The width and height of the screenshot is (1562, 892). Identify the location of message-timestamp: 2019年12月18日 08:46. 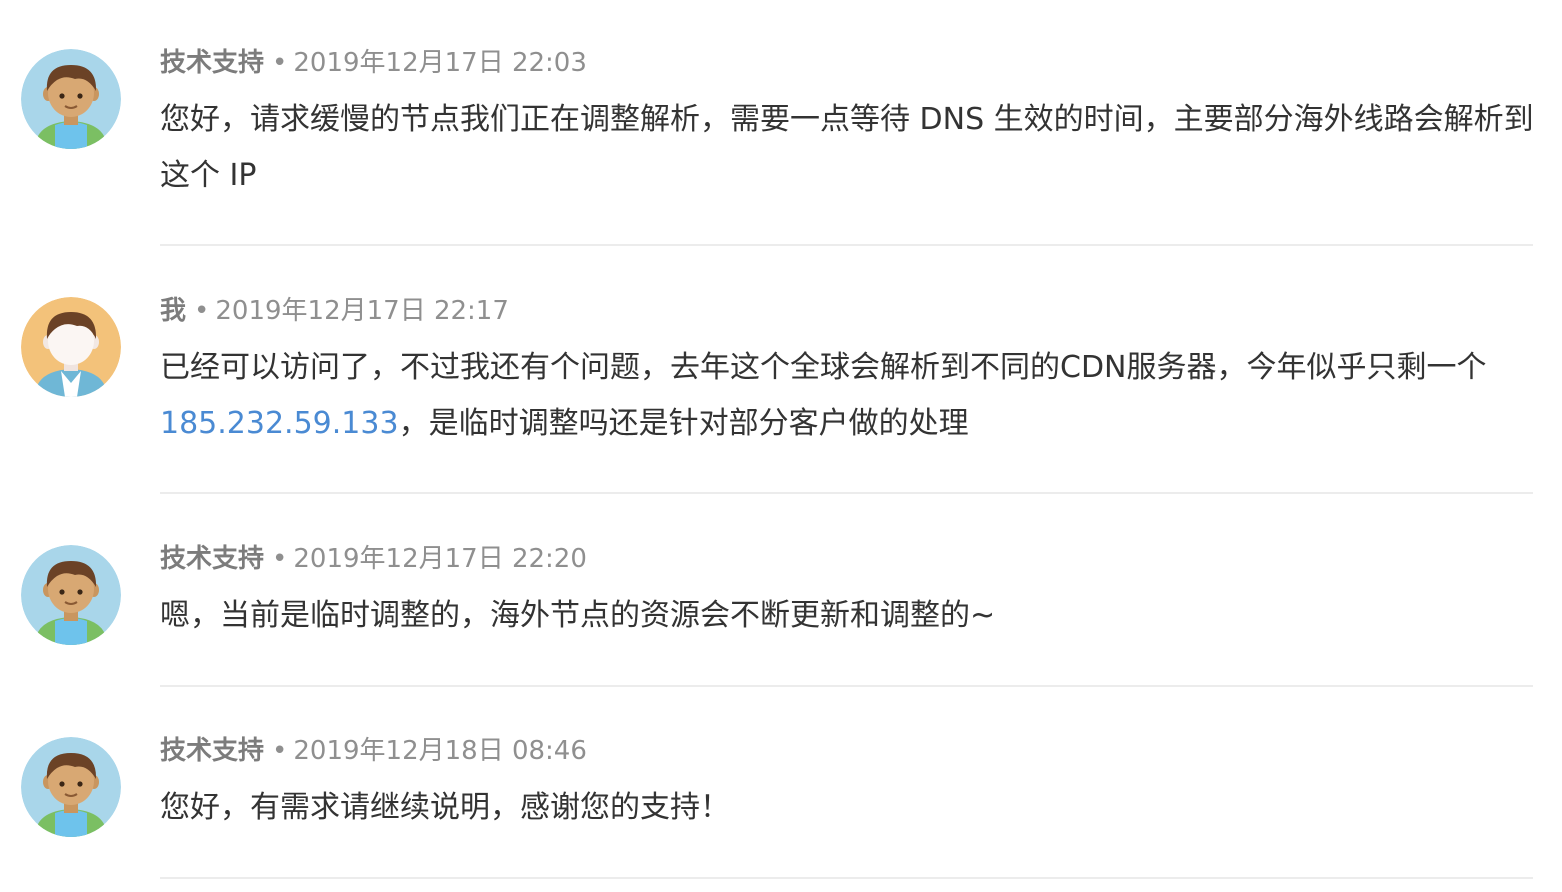
(440, 751).